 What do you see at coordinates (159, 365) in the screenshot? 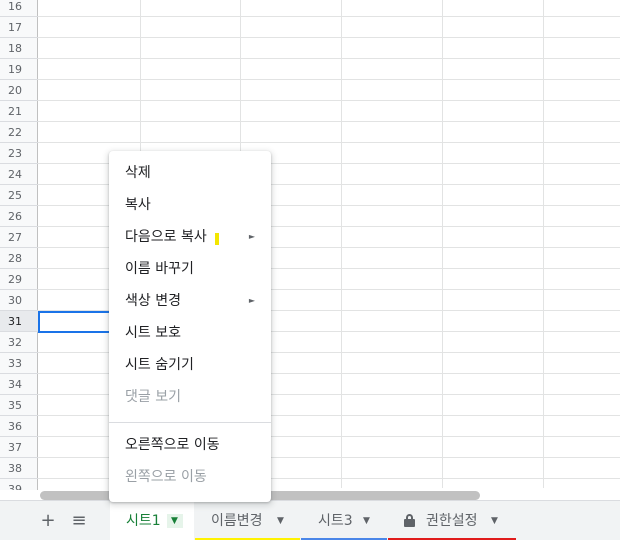
I see `menu-item-label: 시트 숨기기` at bounding box center [159, 365].